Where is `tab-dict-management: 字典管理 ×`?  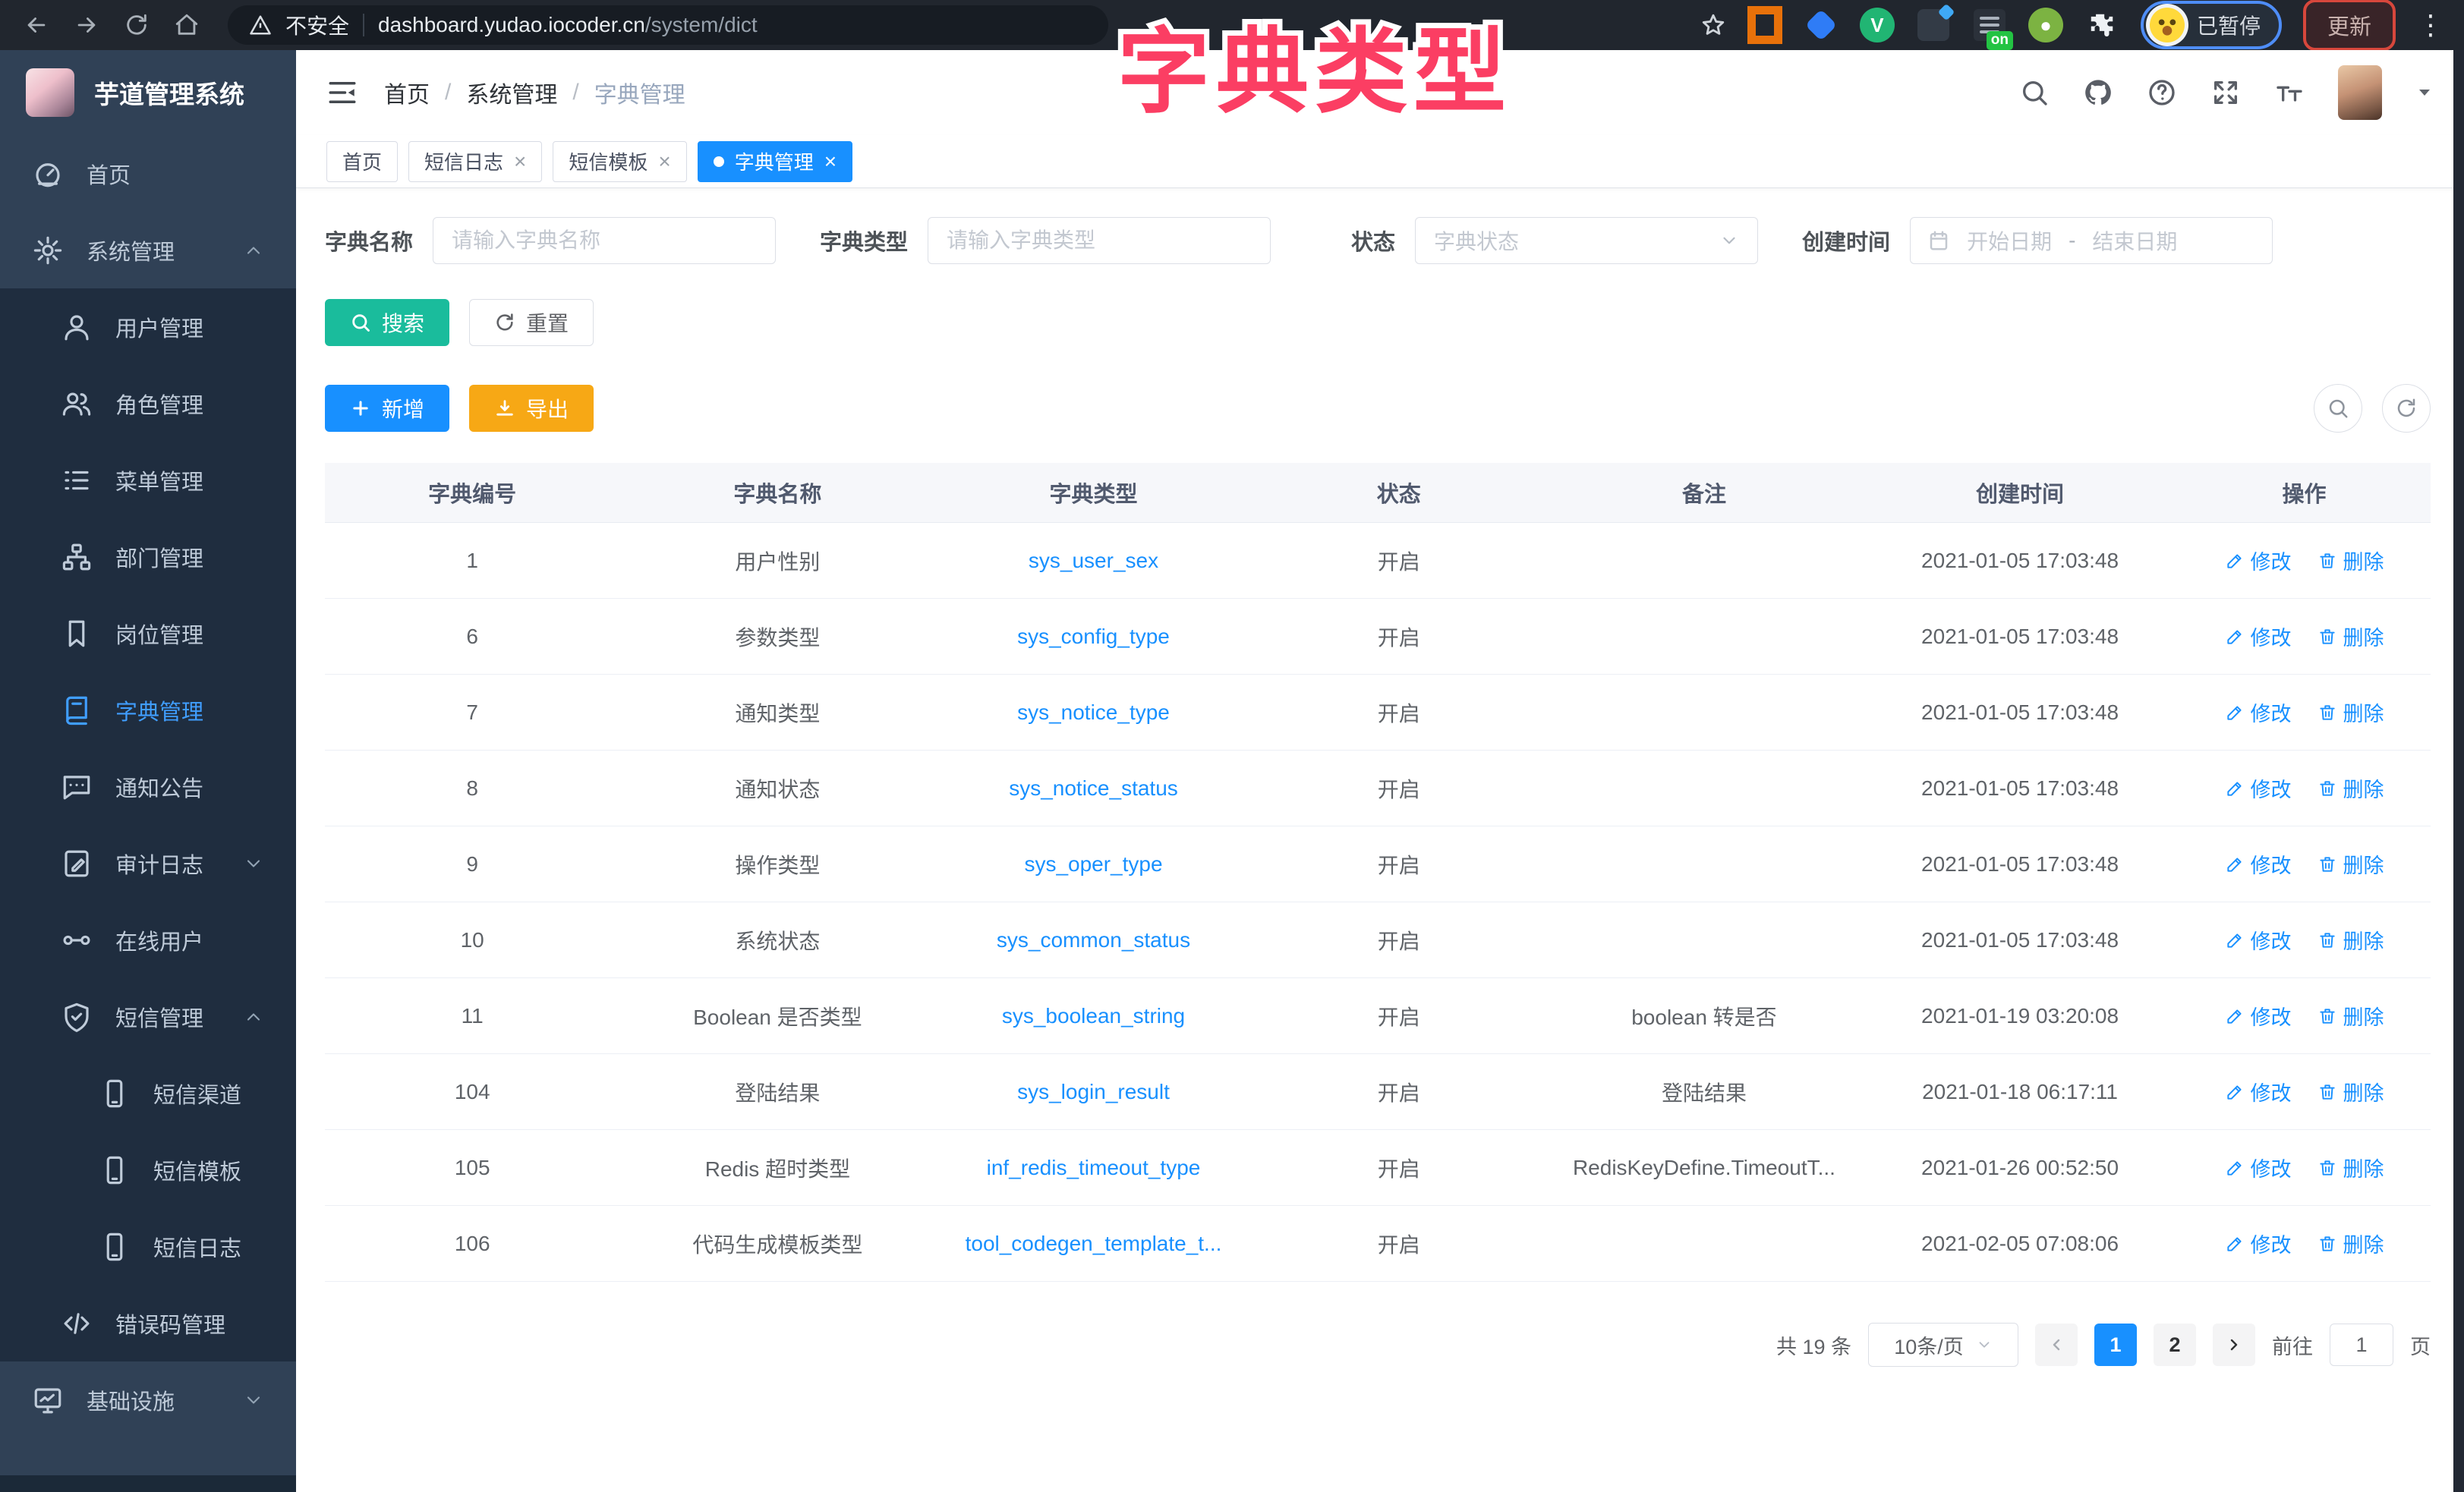 tab-dict-management: 字典管理 × is located at coordinates (775, 161).